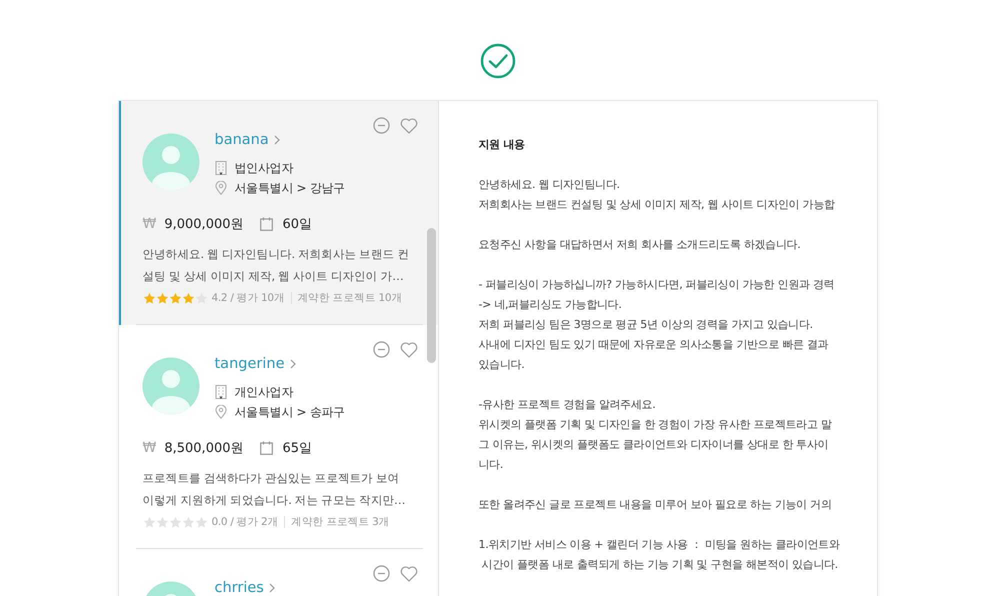  I want to click on detail-text-line: -> 네,퍼블리싱도 가능합니다., so click(550, 305).